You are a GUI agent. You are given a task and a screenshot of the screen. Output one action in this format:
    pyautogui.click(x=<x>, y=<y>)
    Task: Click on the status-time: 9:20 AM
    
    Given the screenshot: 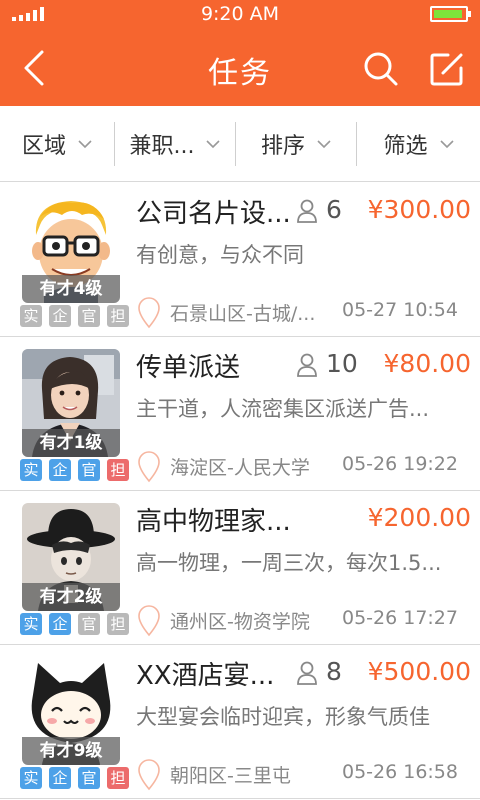 What is the action you would take?
    pyautogui.click(x=240, y=14)
    